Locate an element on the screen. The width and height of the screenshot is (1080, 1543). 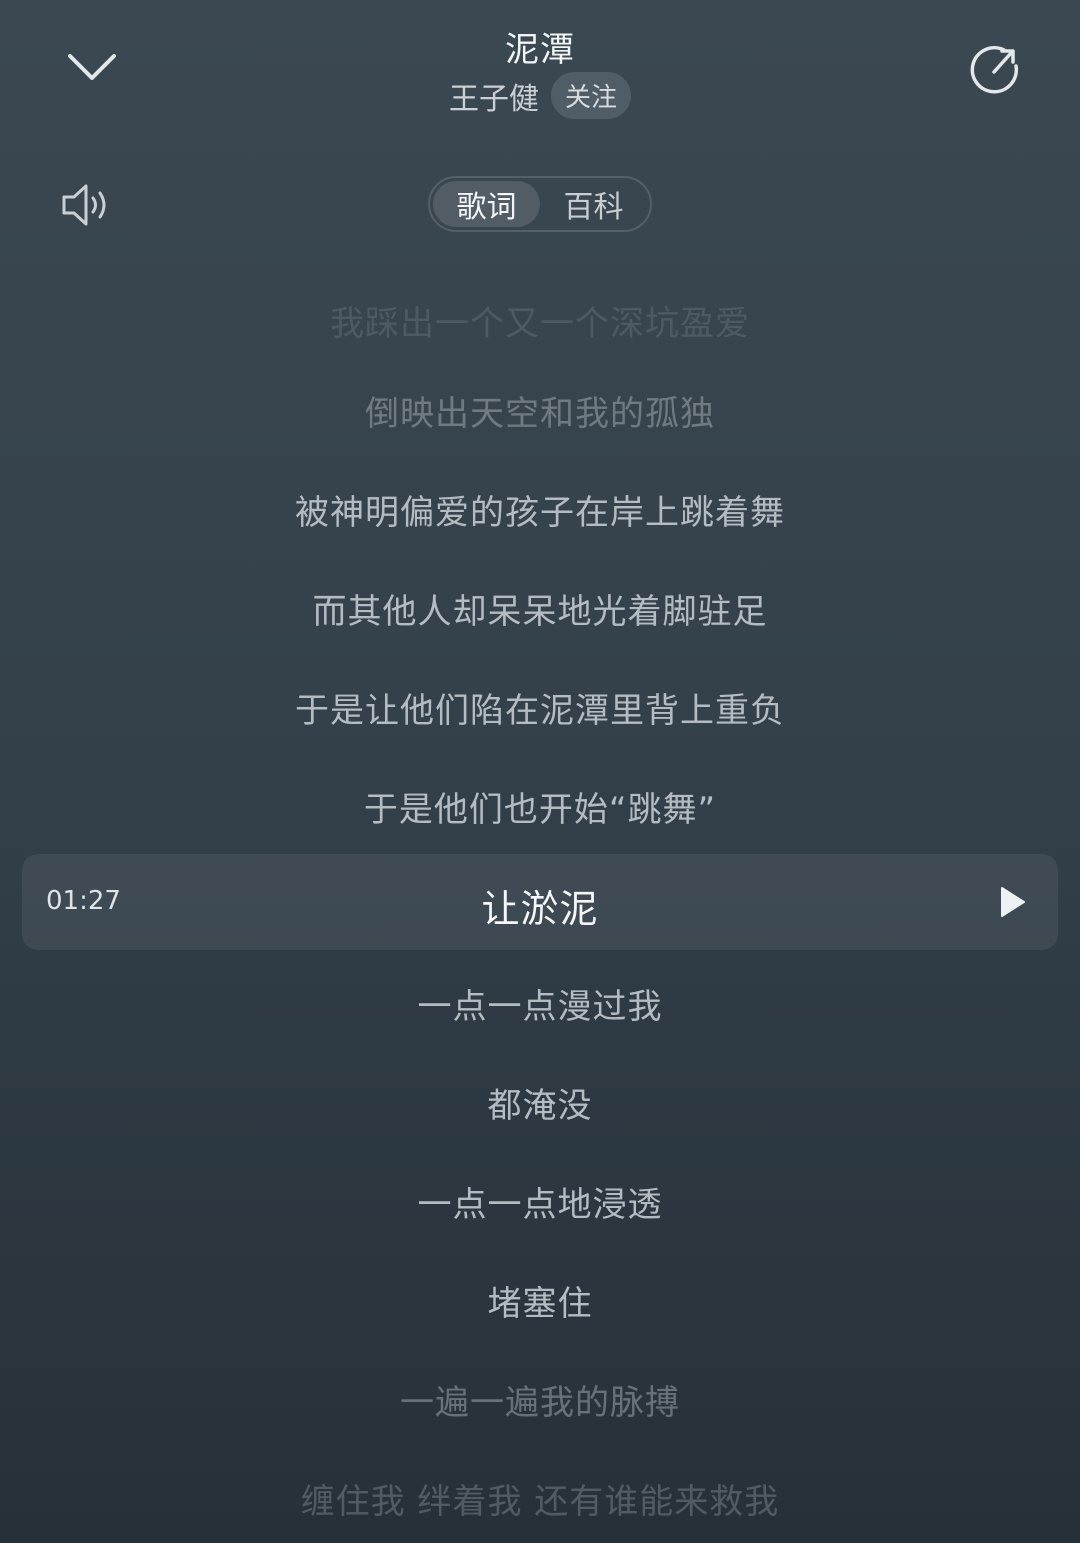
lyrics-wiki-tab-switch: 歌词 百科 is located at coordinates (540, 204).